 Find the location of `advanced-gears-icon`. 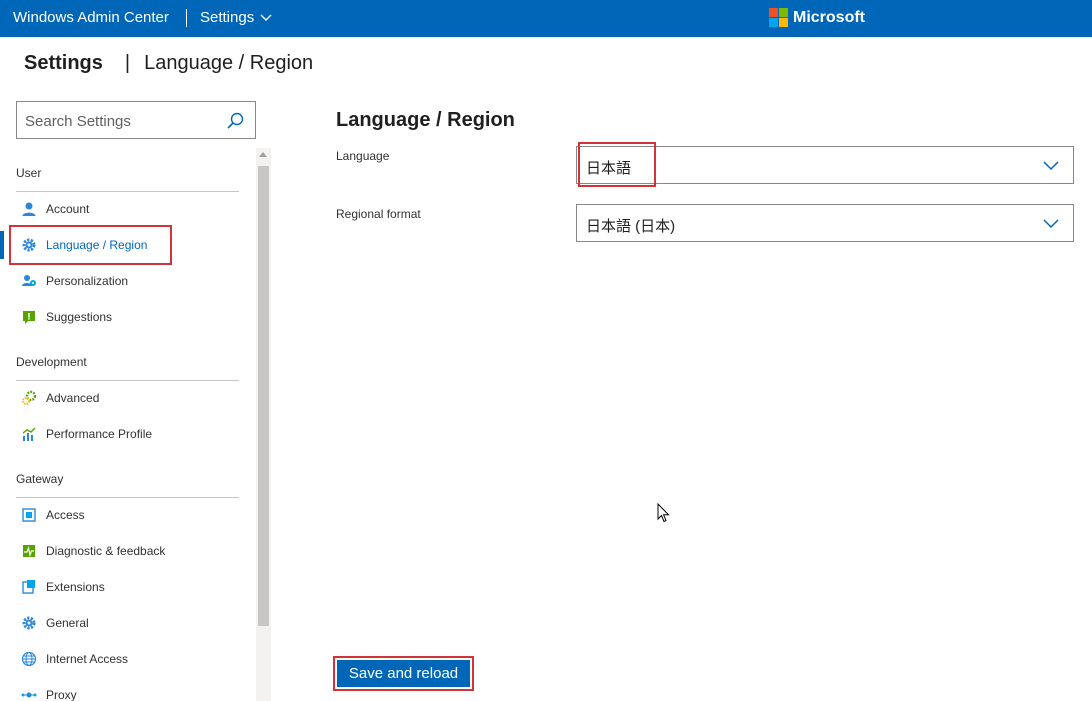

advanced-gears-icon is located at coordinates (29, 398).